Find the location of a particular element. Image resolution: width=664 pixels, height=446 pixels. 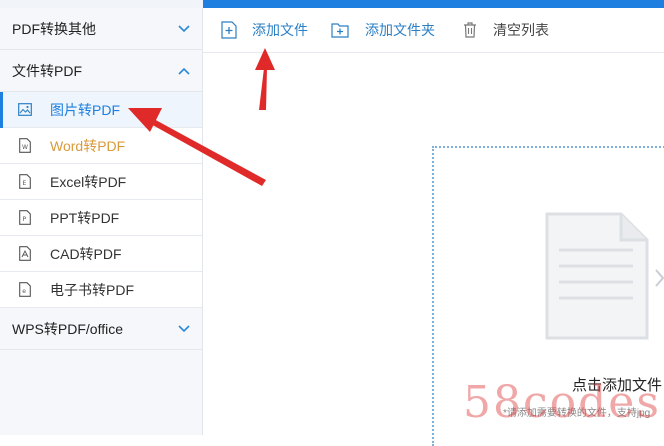

trash-icon is located at coordinates (470, 30).